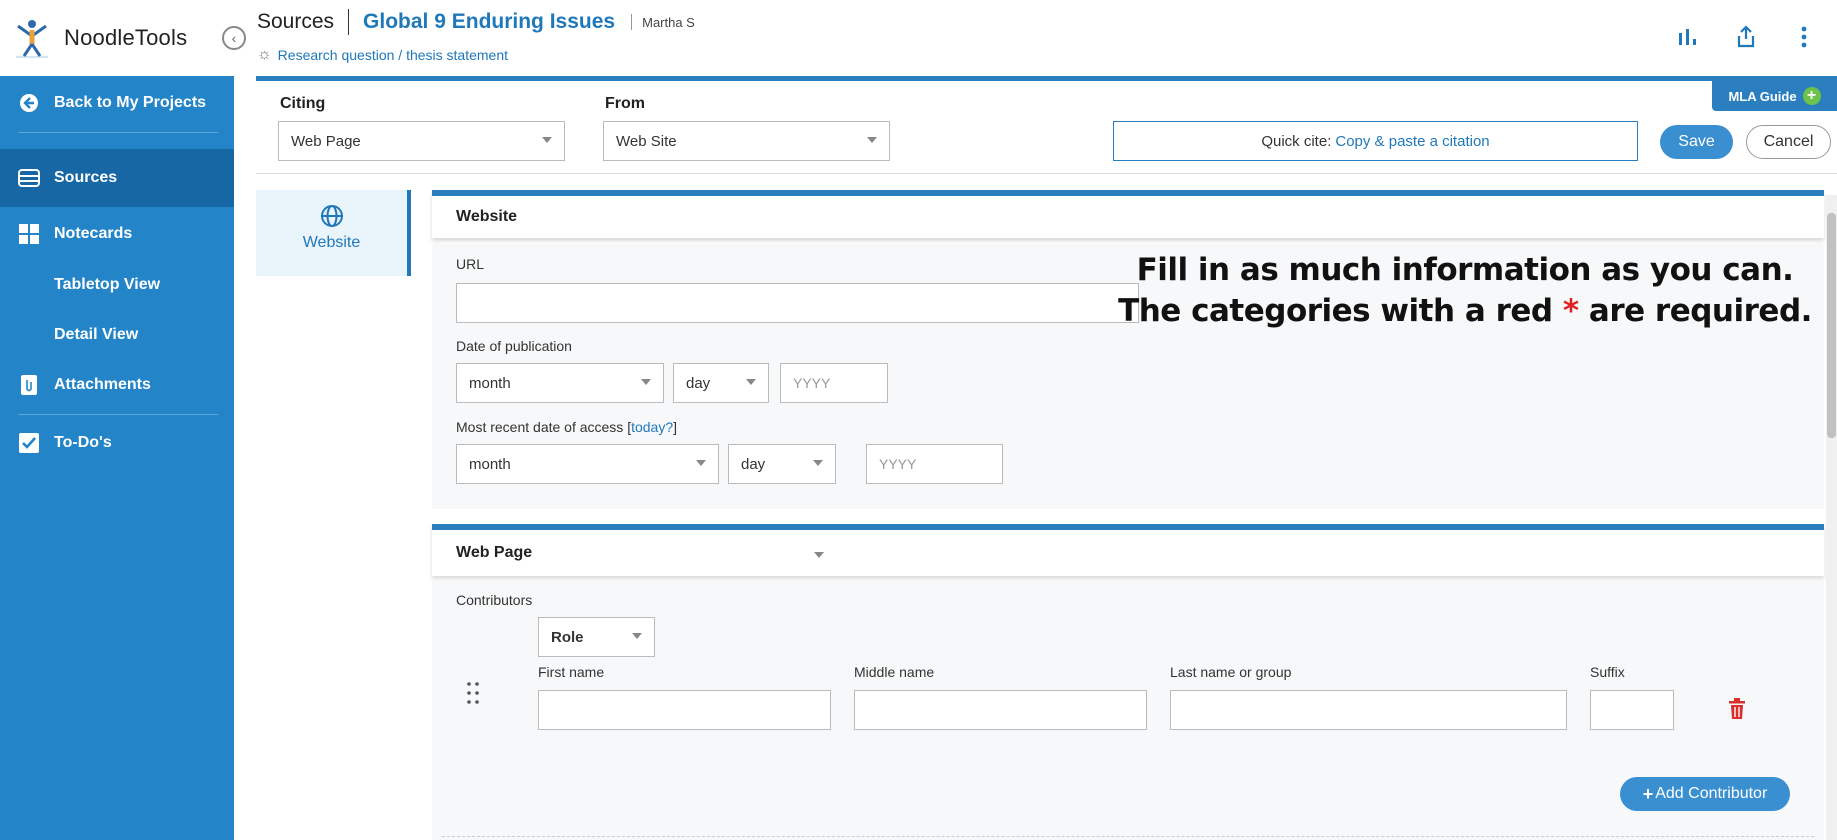  What do you see at coordinates (894, 672) in the screenshot?
I see `middle-name-label: Middle name` at bounding box center [894, 672].